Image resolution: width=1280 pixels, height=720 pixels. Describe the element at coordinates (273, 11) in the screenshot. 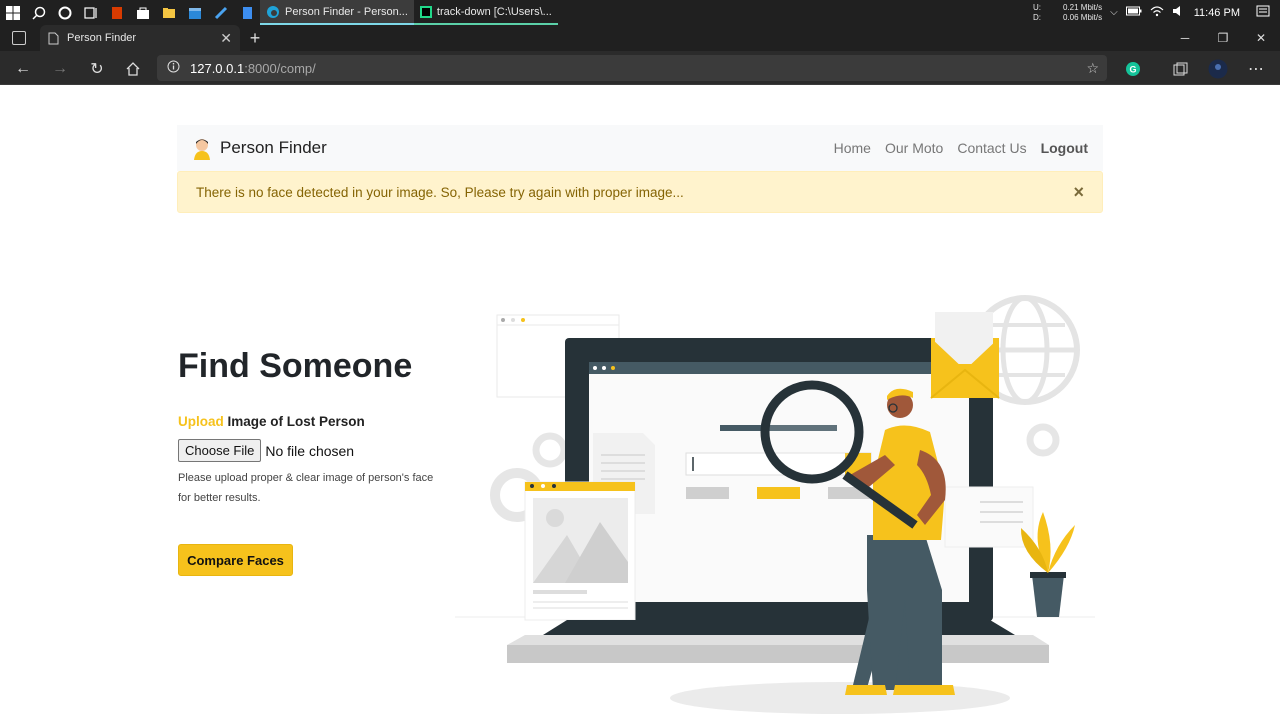

I see `edge-icon` at that location.